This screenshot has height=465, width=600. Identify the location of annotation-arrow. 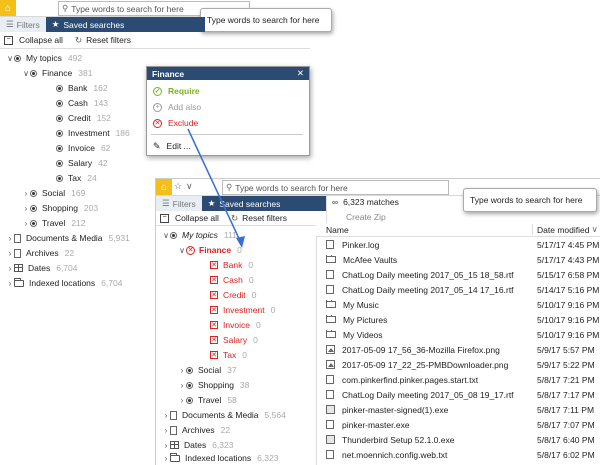
(216, 188).